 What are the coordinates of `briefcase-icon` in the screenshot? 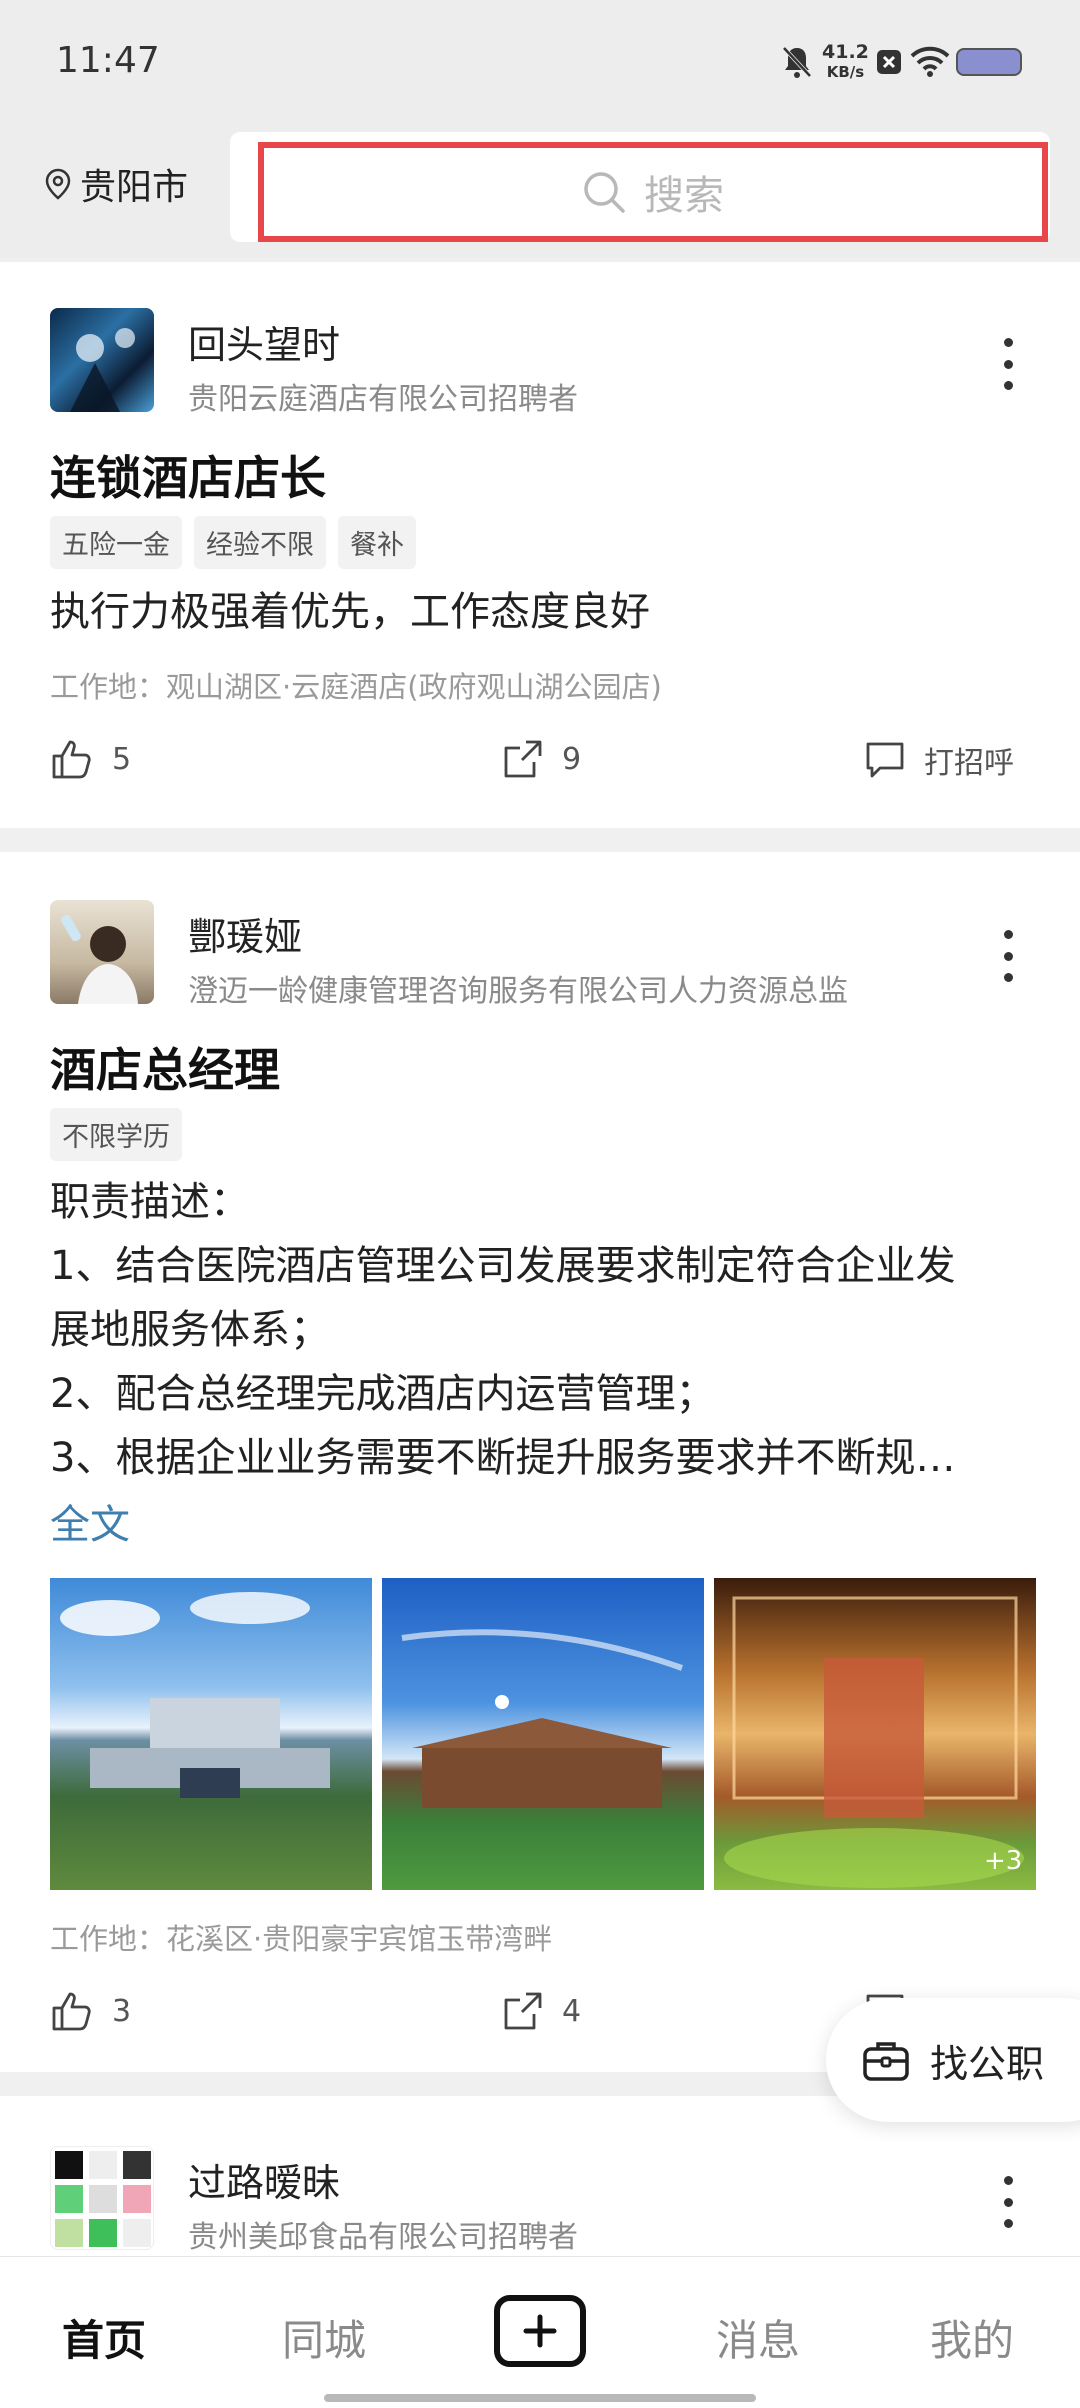 It's located at (886, 2061).